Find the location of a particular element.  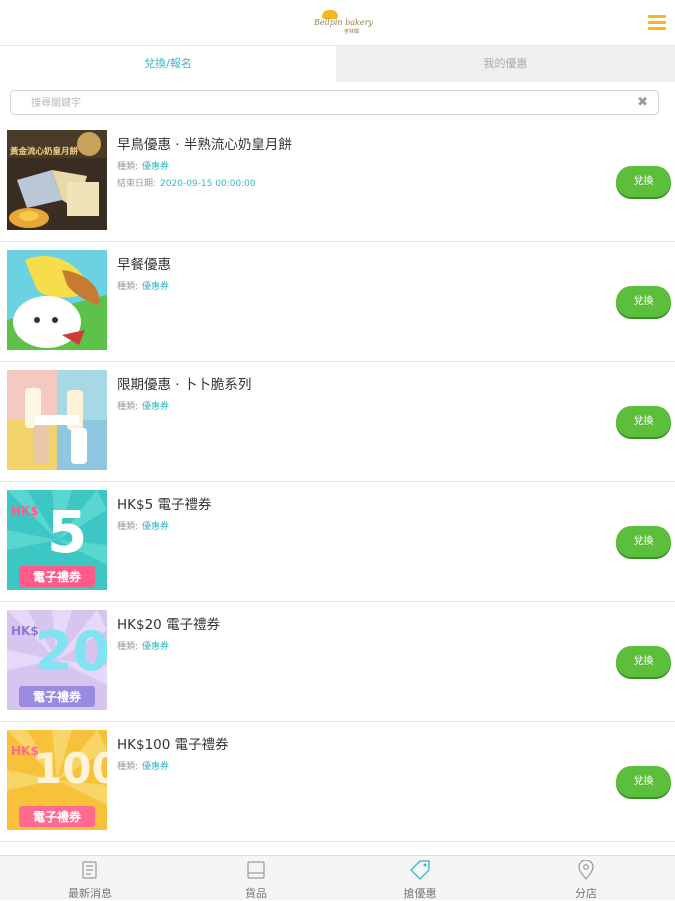

voucher-amount: 5 is located at coordinates (67, 532).